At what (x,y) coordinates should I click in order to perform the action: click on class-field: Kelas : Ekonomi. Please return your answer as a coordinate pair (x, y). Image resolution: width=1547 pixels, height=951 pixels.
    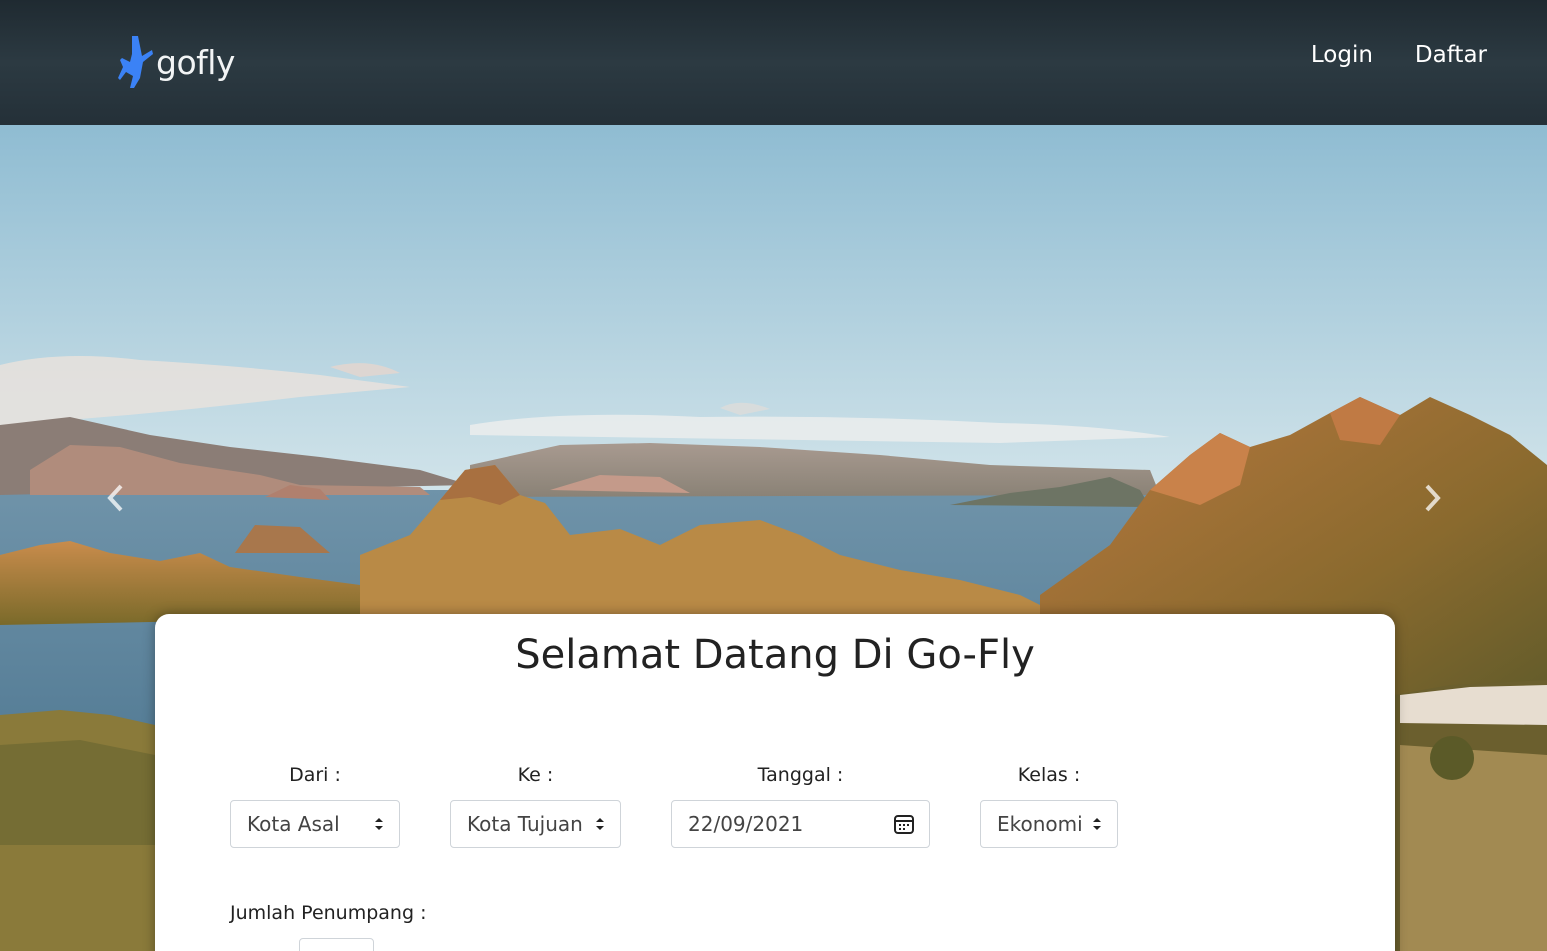
    Looking at the image, I should click on (1049, 806).